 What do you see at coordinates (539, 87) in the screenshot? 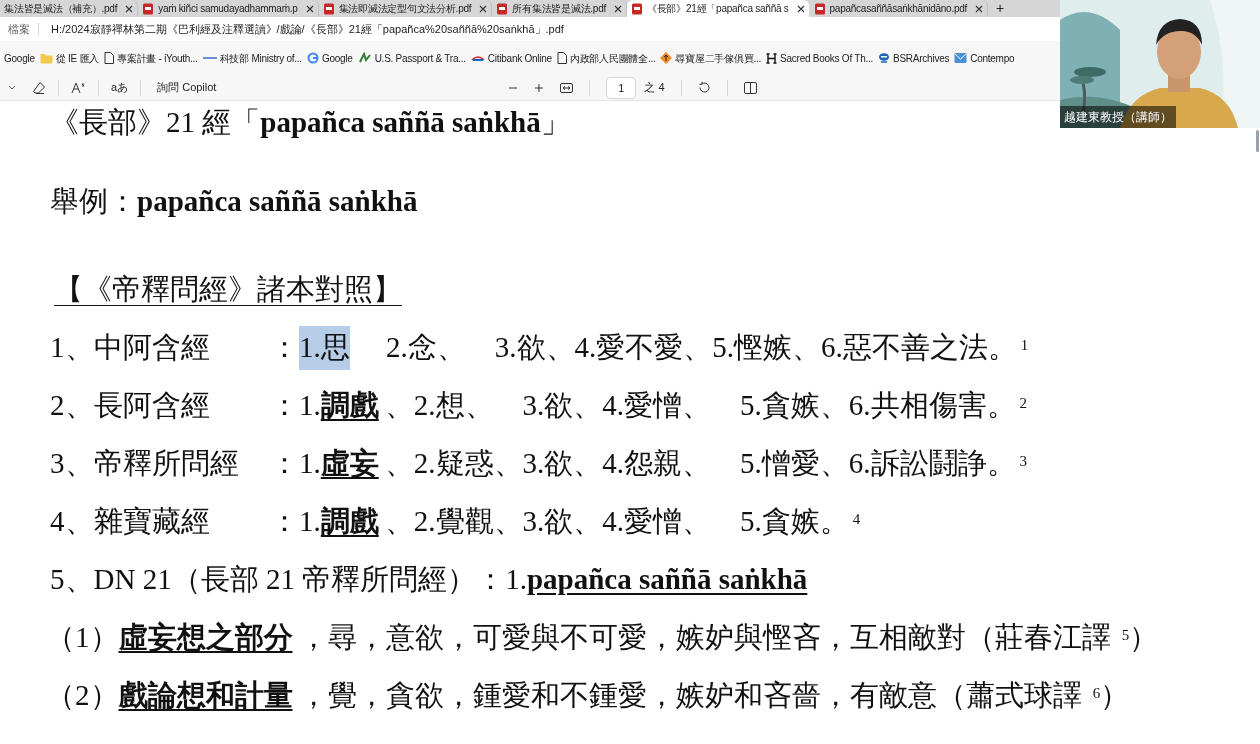
I see `plus-icon` at bounding box center [539, 87].